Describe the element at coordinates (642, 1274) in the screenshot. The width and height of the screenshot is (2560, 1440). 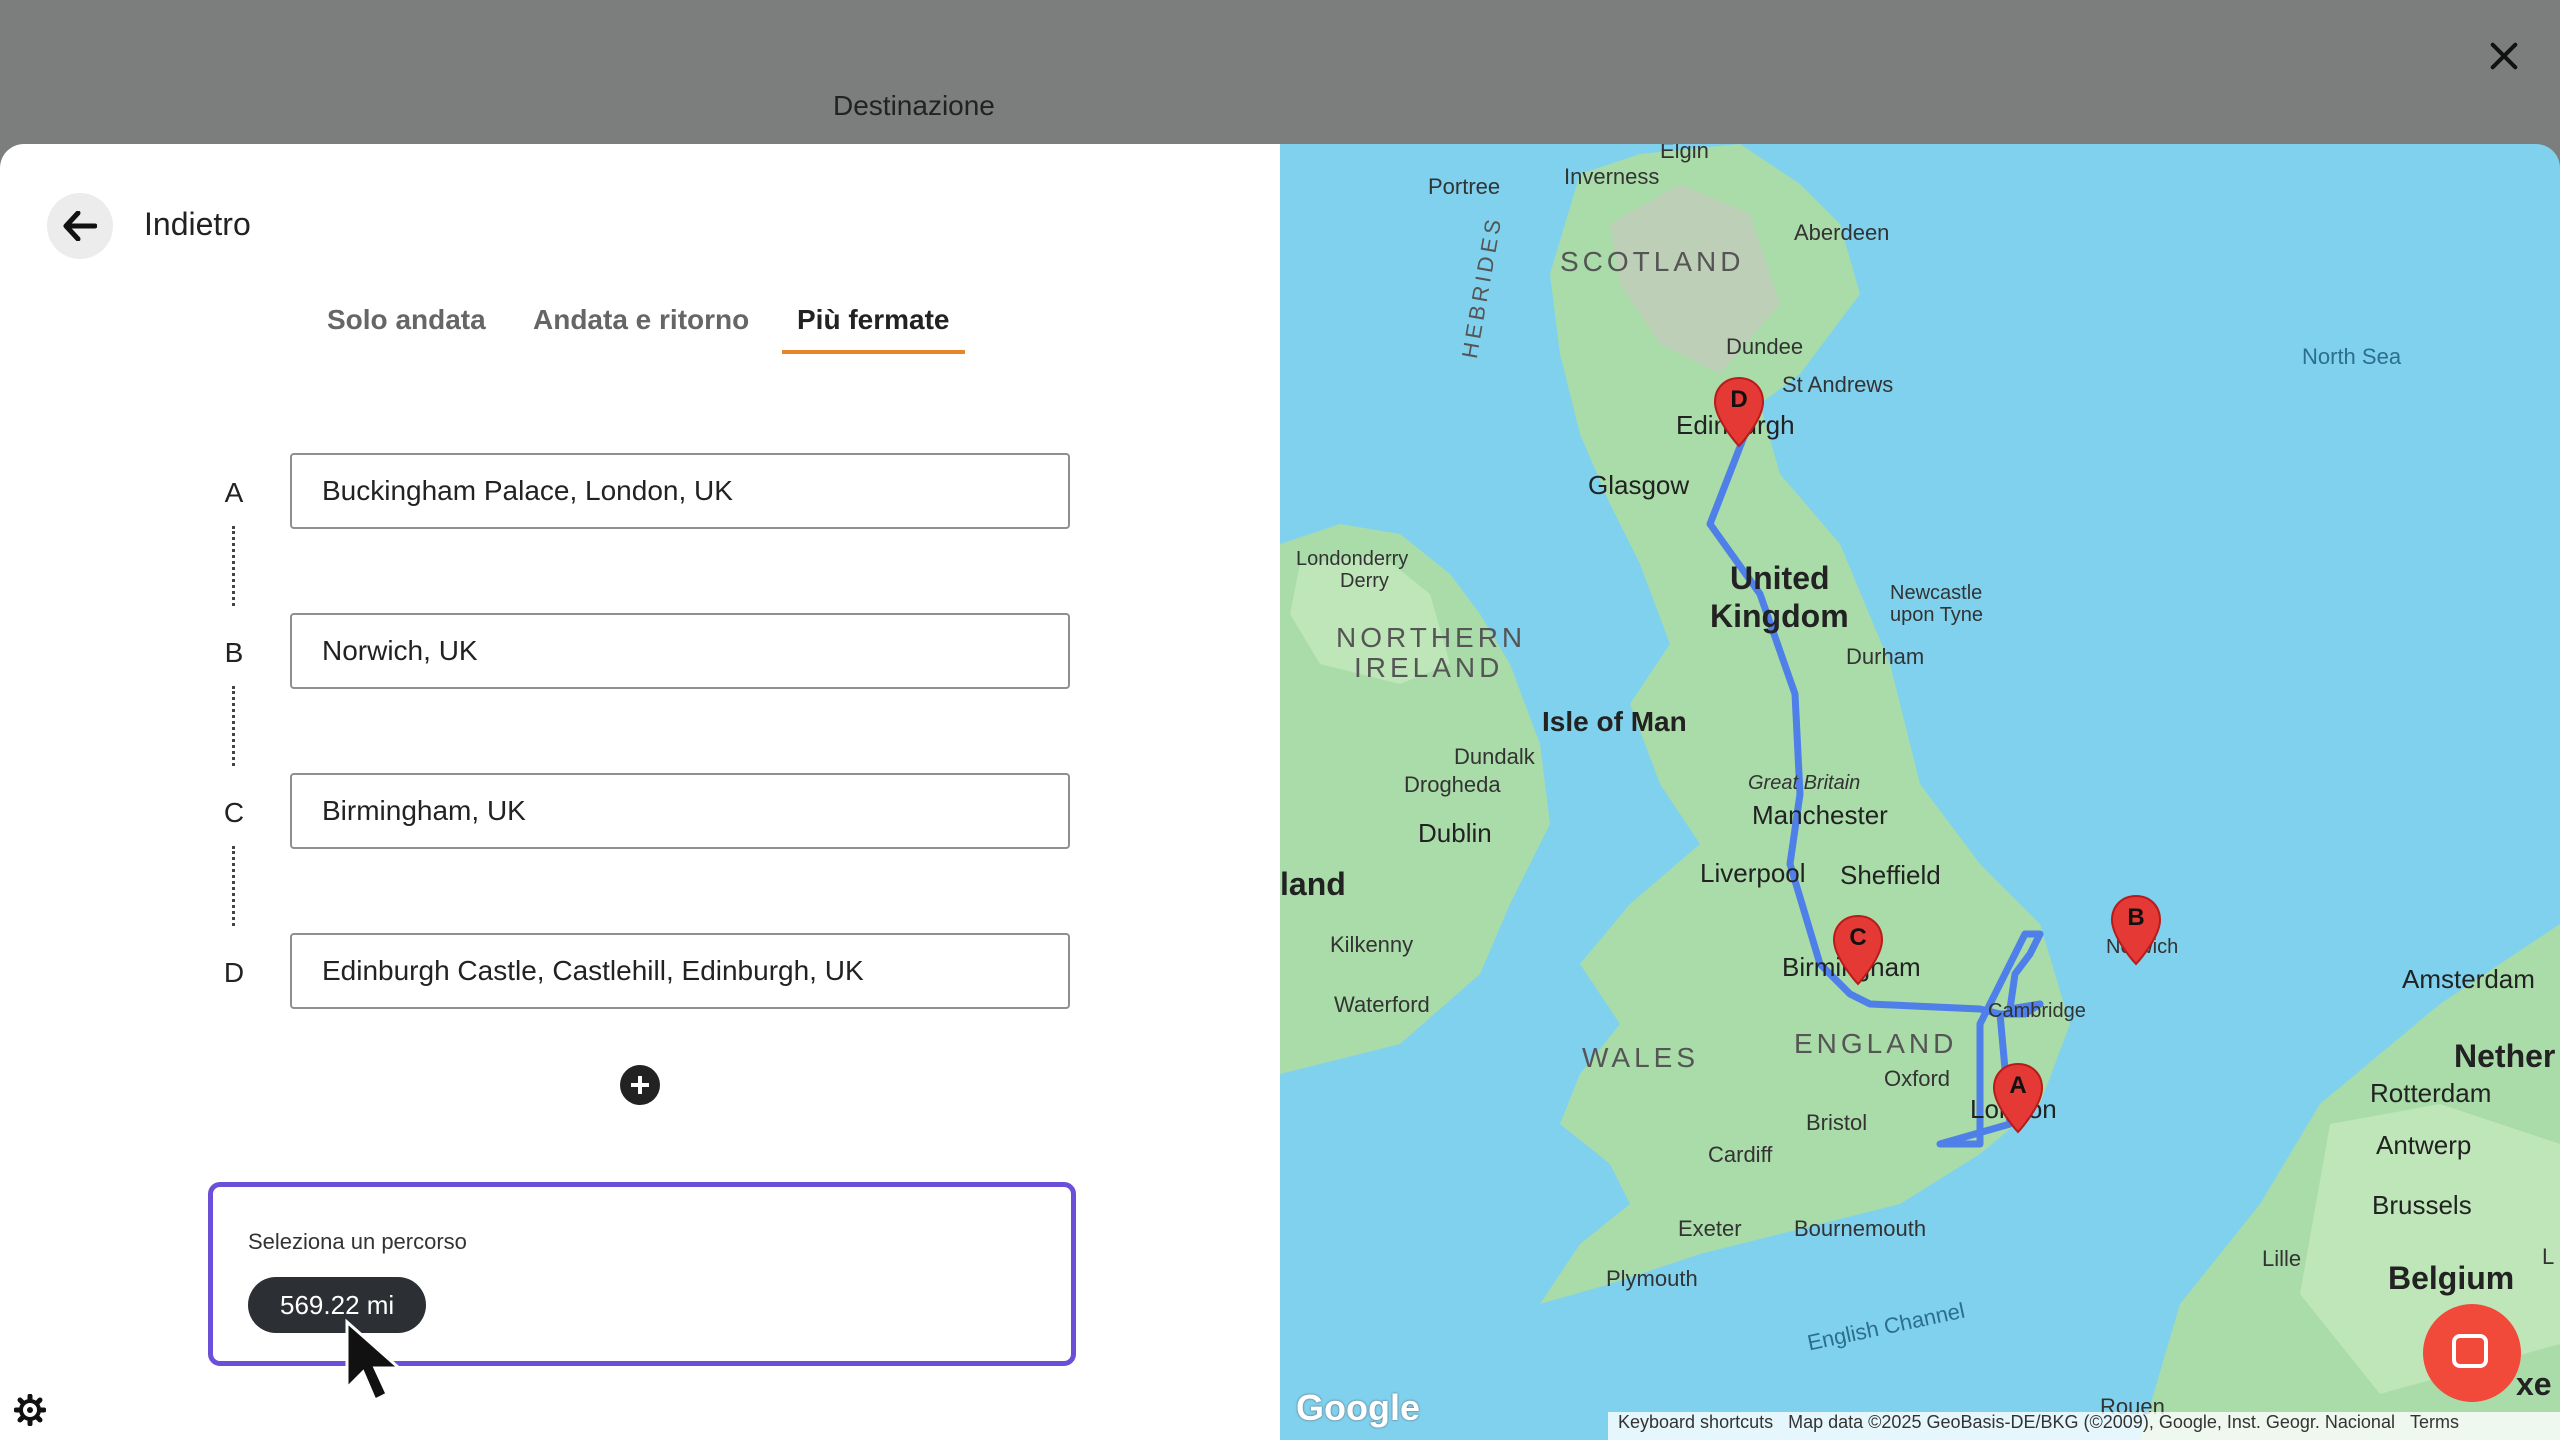
I see `route-selection-box: Seleziona un percorso 569.22 mi` at that location.